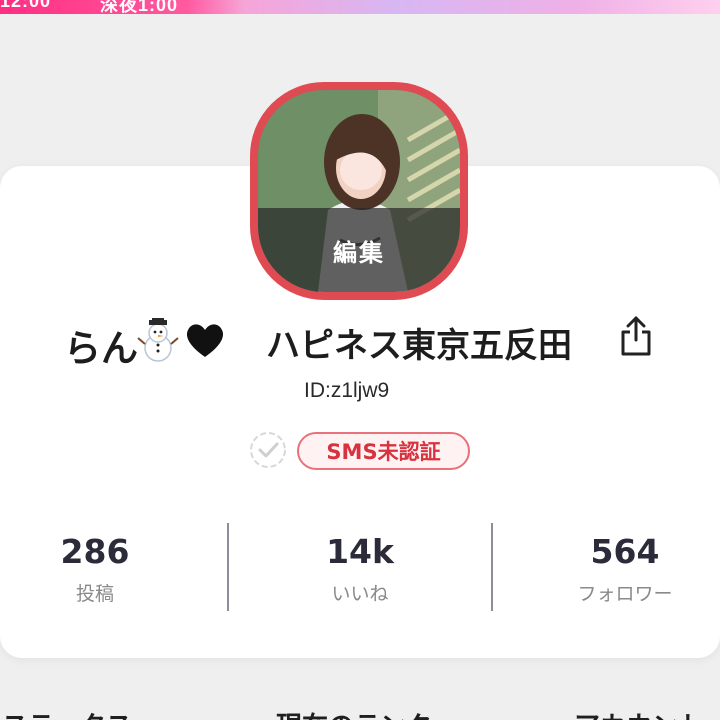  What do you see at coordinates (26, 5) in the screenshot?
I see `banner-time-text: 12:00` at bounding box center [26, 5].